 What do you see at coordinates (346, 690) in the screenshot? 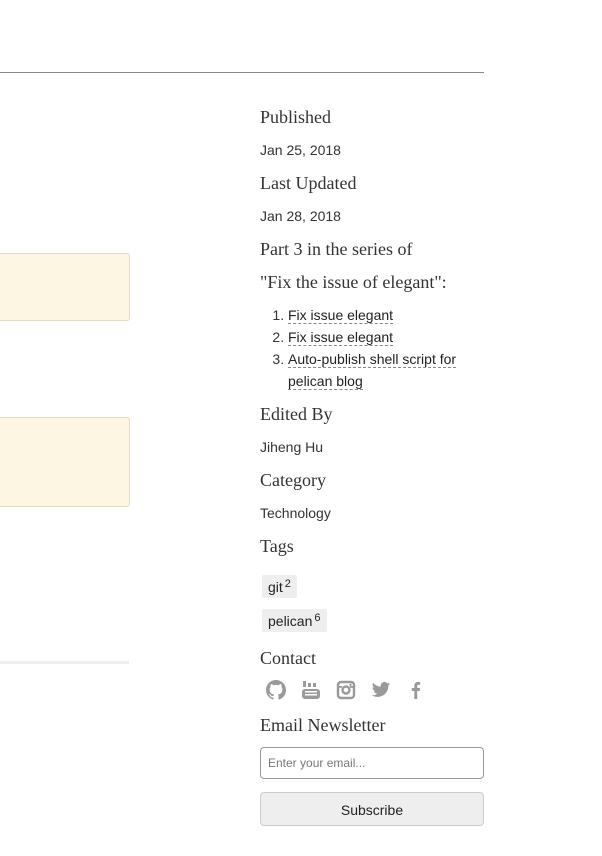
I see `instagram-icon` at bounding box center [346, 690].